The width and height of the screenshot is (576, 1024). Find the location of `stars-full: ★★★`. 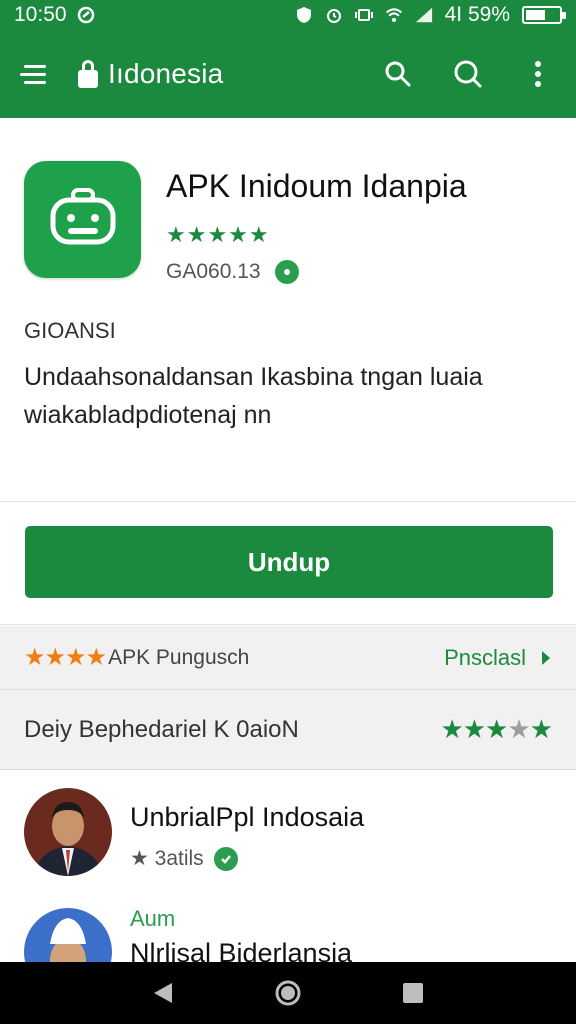

stars-full: ★★★ is located at coordinates (474, 729).